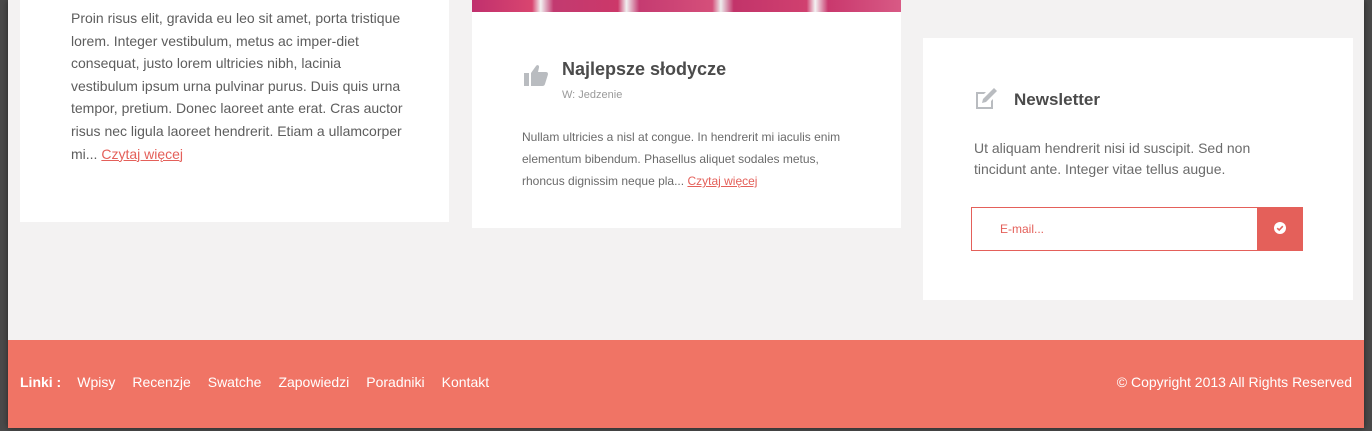 The image size is (1372, 431). What do you see at coordinates (644, 69) in the screenshot?
I see `post-title: Najlepsze słodycze` at bounding box center [644, 69].